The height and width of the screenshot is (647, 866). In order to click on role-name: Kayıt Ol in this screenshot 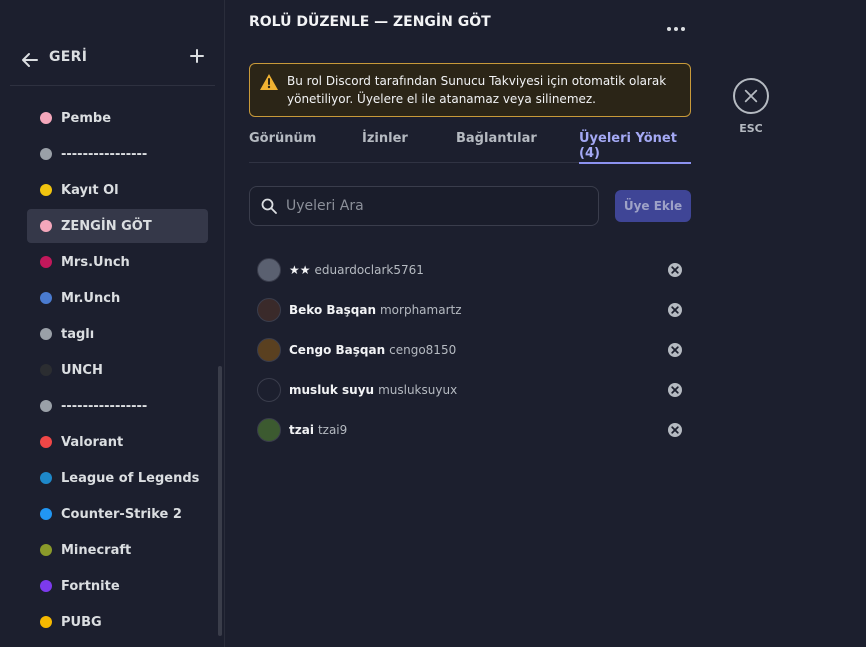, I will do `click(90, 190)`.